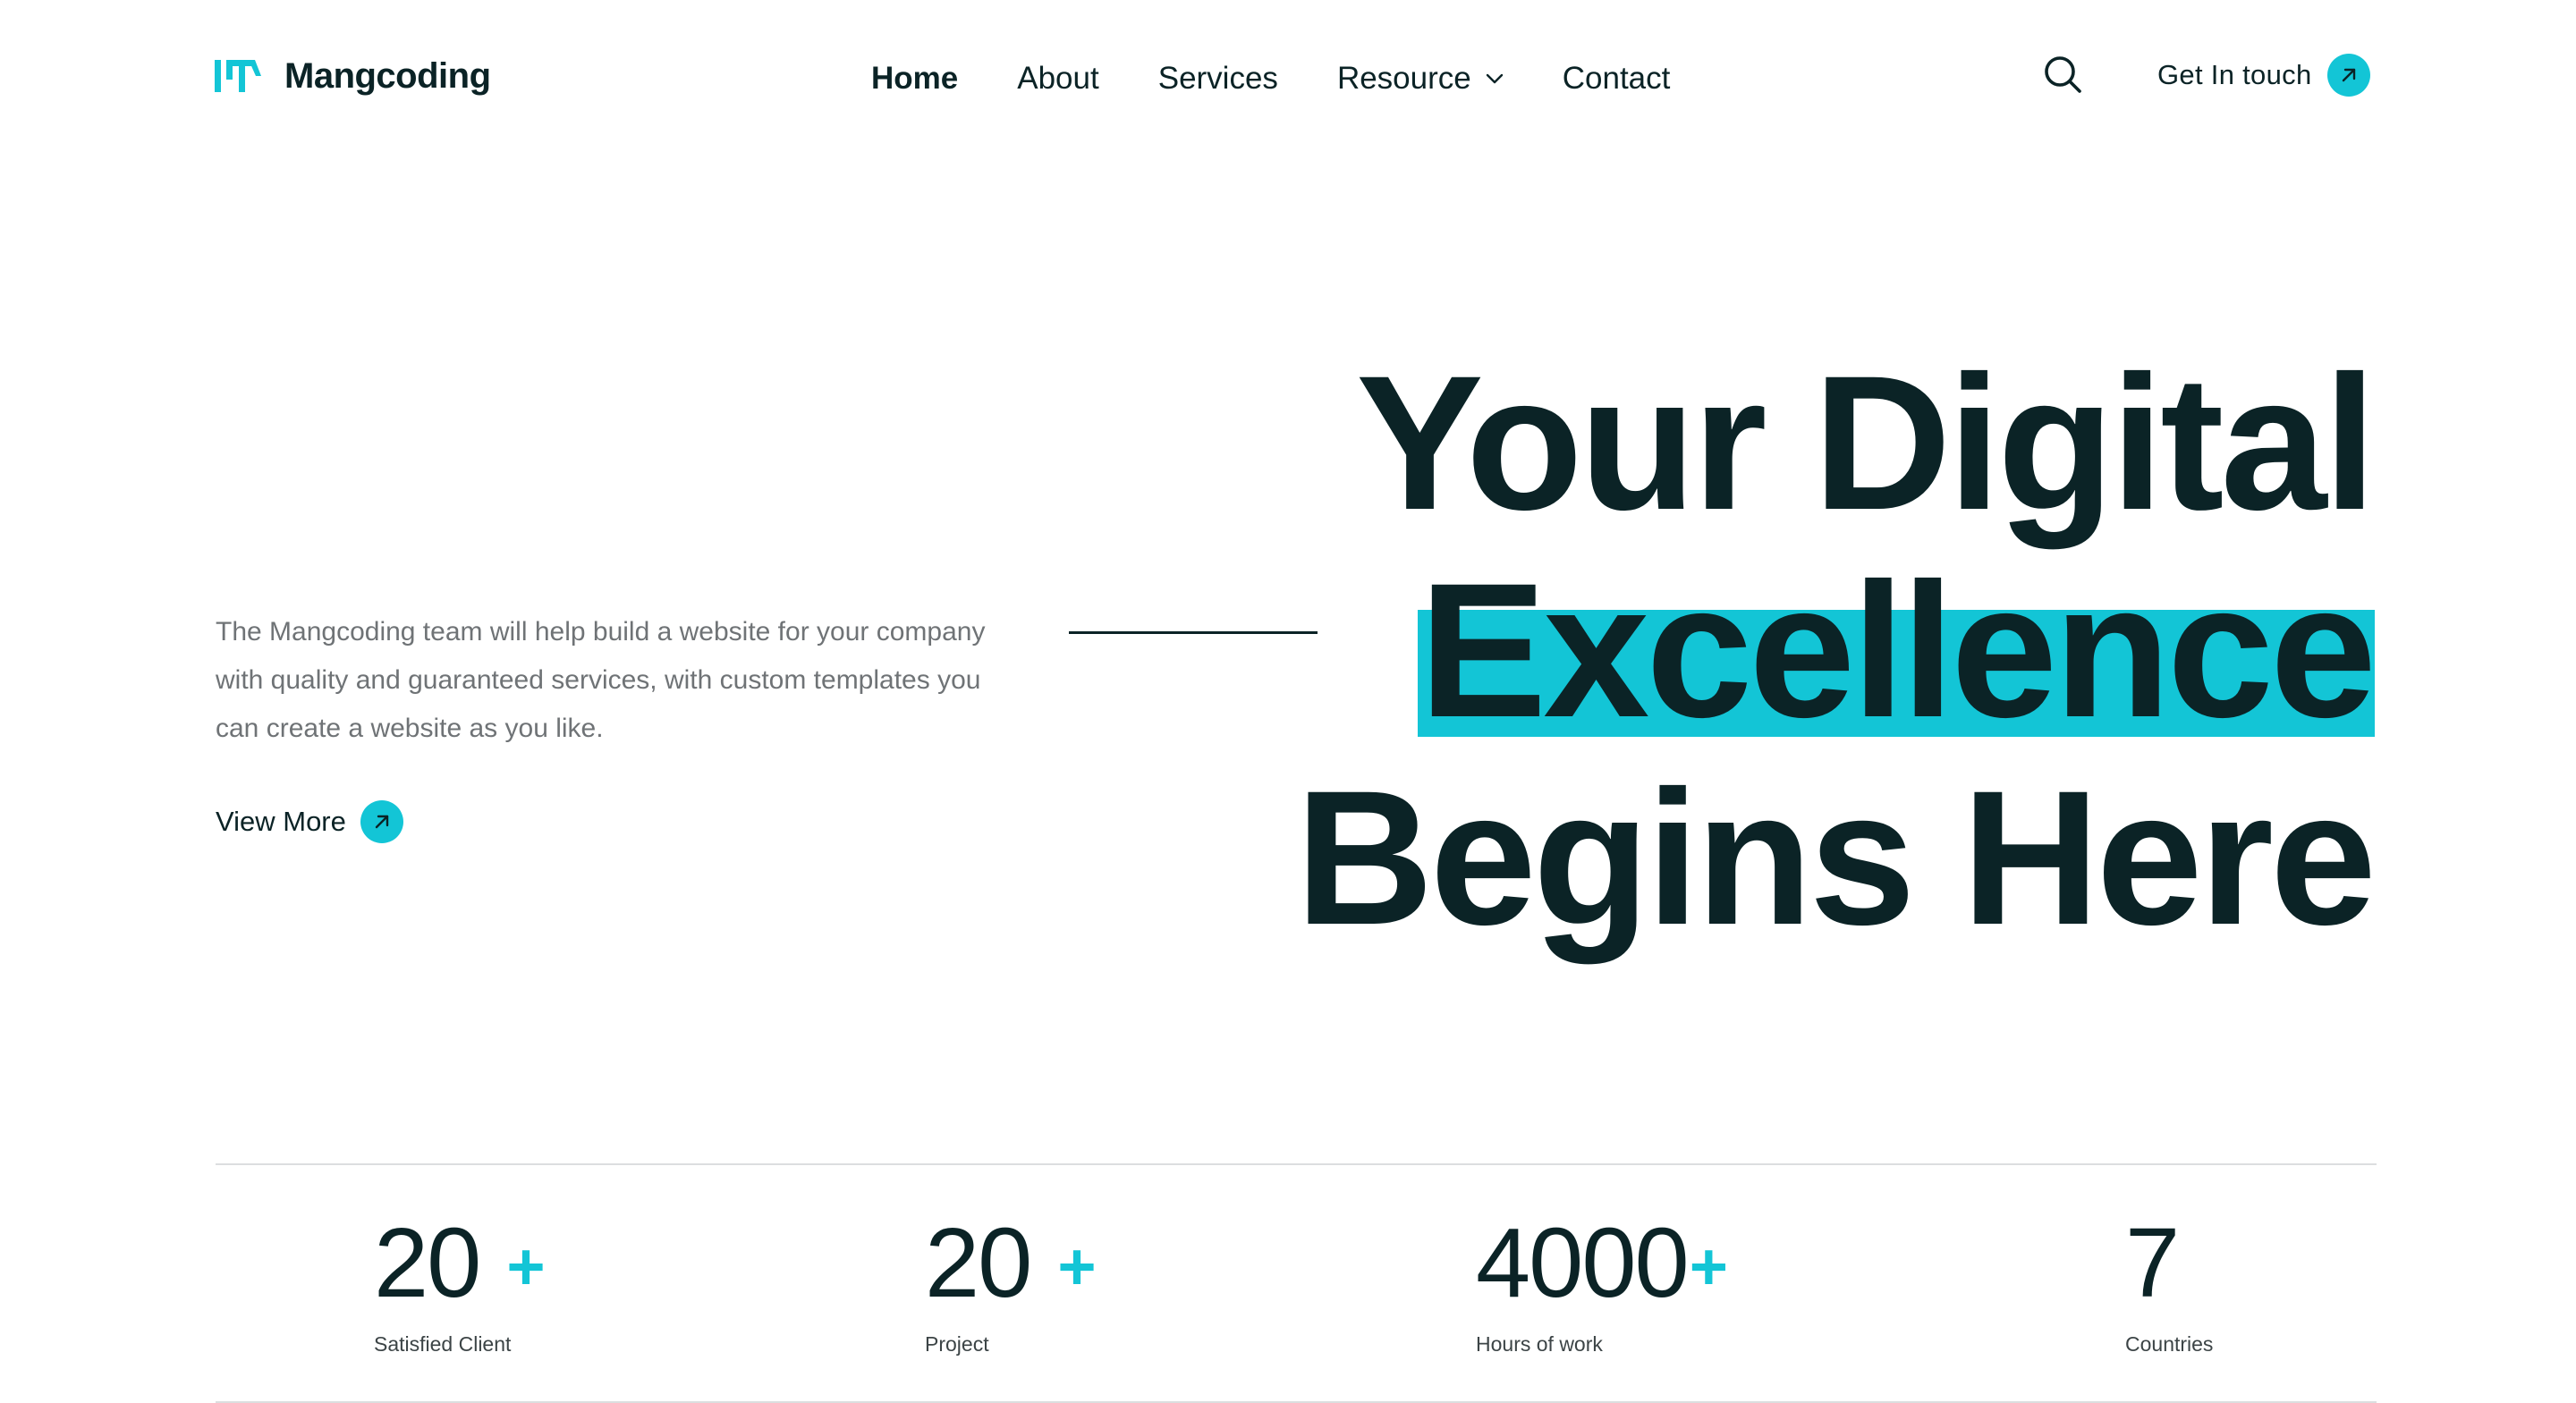 Image resolution: width=2576 pixels, height=1403 pixels. Describe the element at coordinates (2234, 74) in the screenshot. I see `get-in-touch-label: Get In touch` at that location.